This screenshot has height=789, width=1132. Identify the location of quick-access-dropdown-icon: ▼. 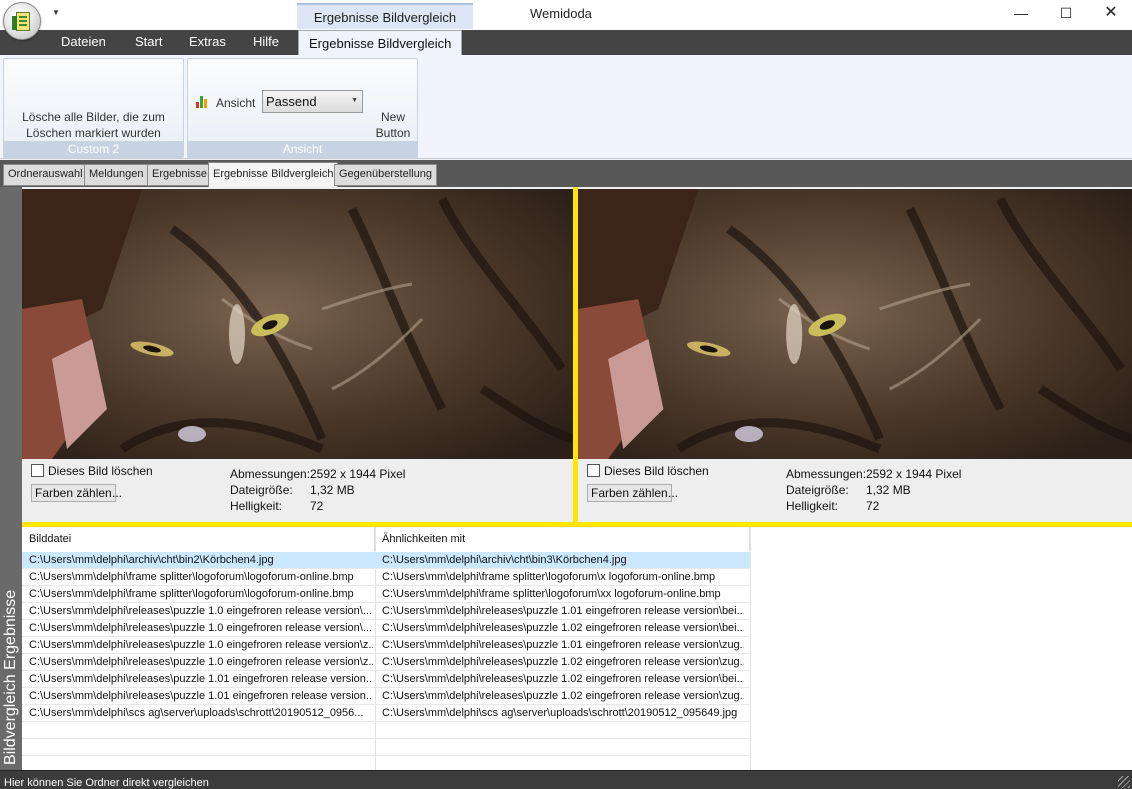
(56, 12).